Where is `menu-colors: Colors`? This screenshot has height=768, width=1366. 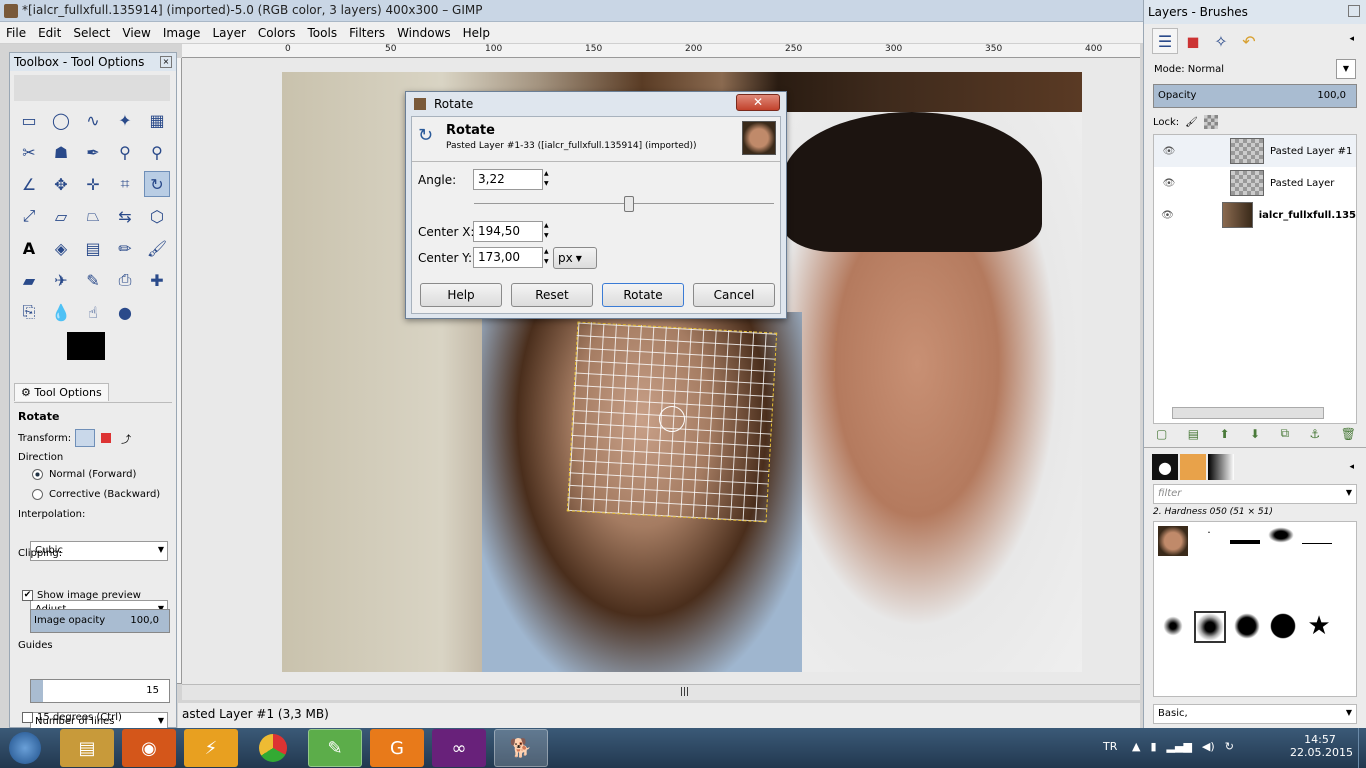
menu-colors: Colors is located at coordinates (277, 33).